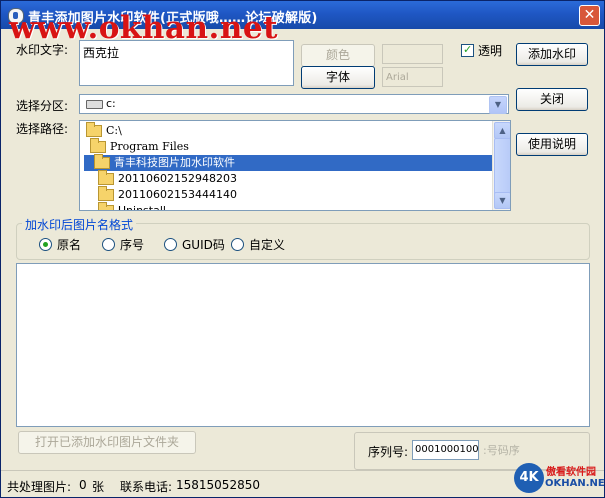 The width and height of the screenshot is (605, 498). What do you see at coordinates (575, 483) in the screenshot?
I see `logo-en-text: OKHAN.NET` at bounding box center [575, 483].